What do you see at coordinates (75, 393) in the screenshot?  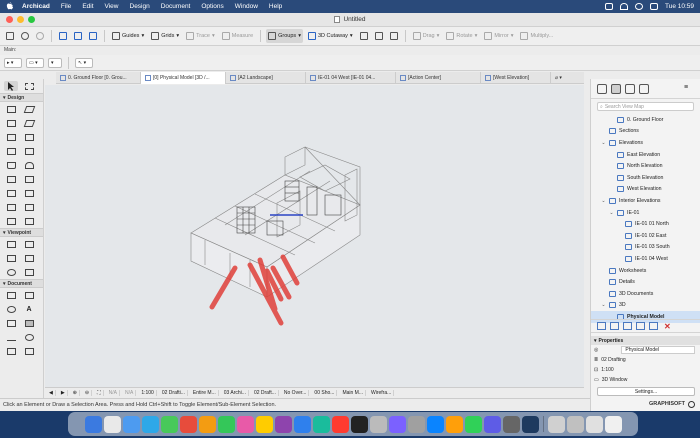 I see `zoom-in-button: ⊕` at bounding box center [75, 393].